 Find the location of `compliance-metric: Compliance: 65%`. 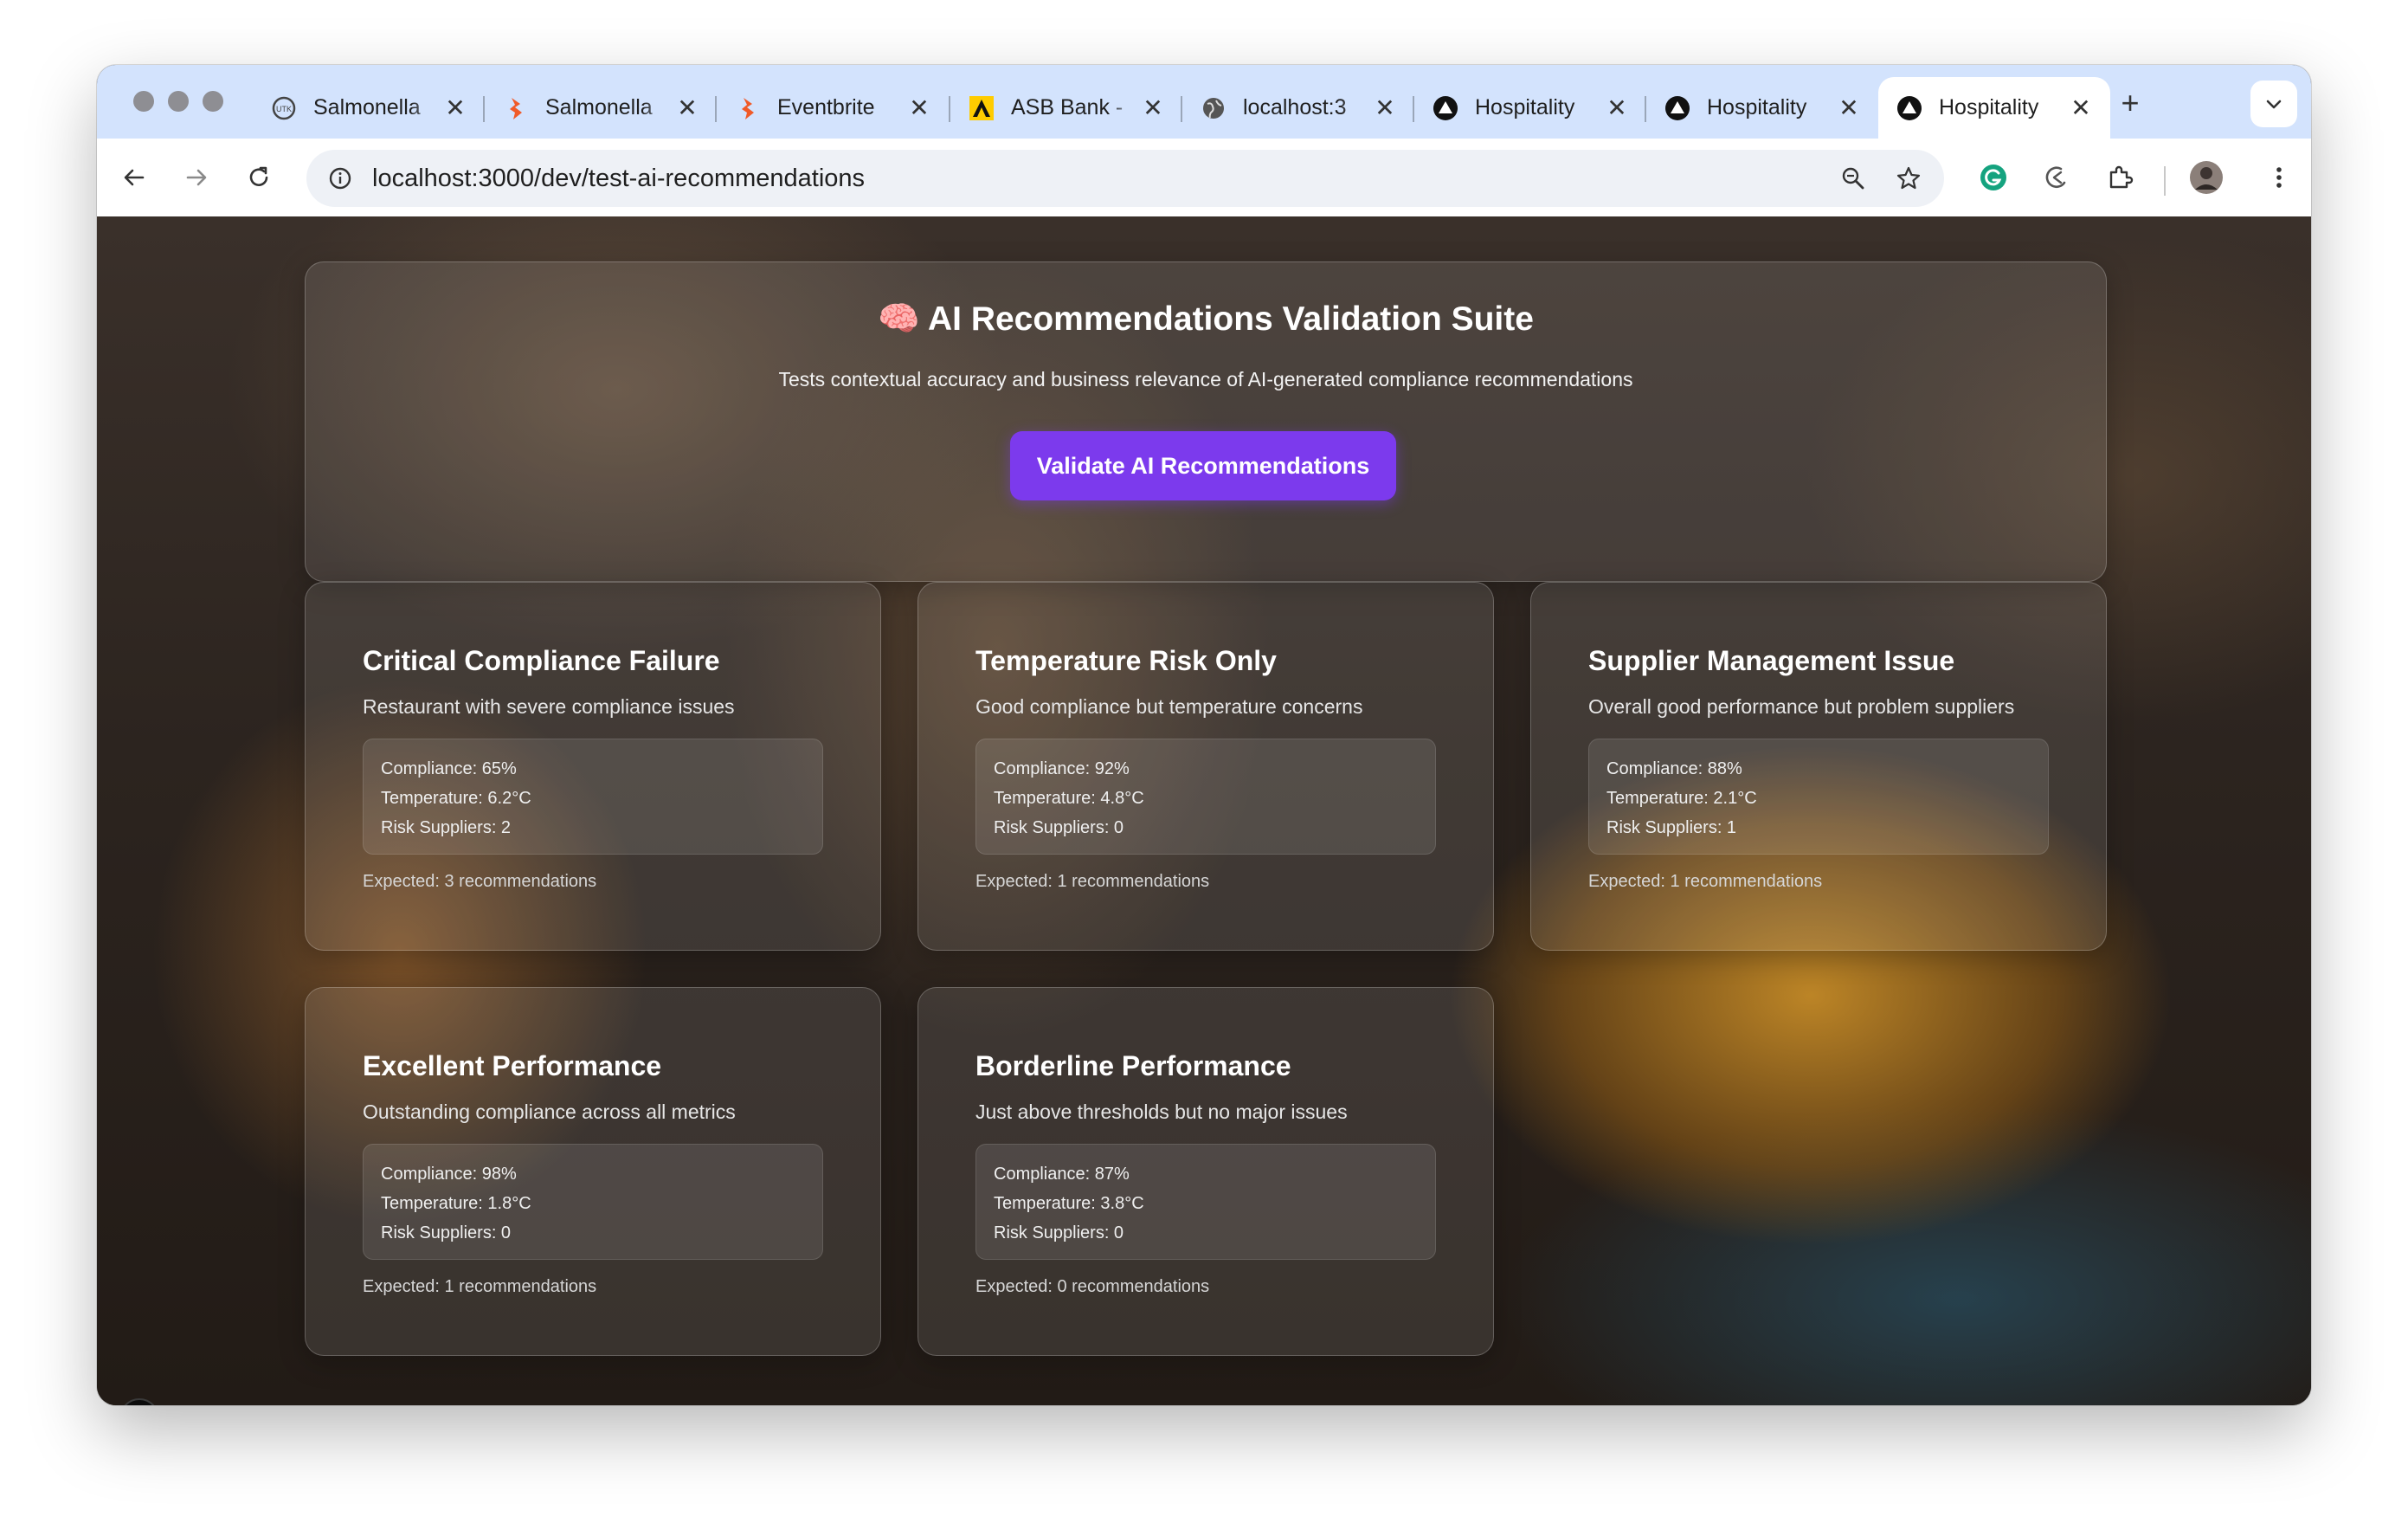

compliance-metric: Compliance: 65% is located at coordinates (449, 768).